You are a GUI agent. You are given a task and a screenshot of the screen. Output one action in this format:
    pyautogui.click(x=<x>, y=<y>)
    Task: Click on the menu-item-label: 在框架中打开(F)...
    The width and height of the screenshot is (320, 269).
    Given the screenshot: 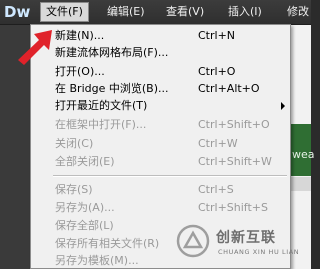 What is the action you would take?
    pyautogui.click(x=101, y=124)
    